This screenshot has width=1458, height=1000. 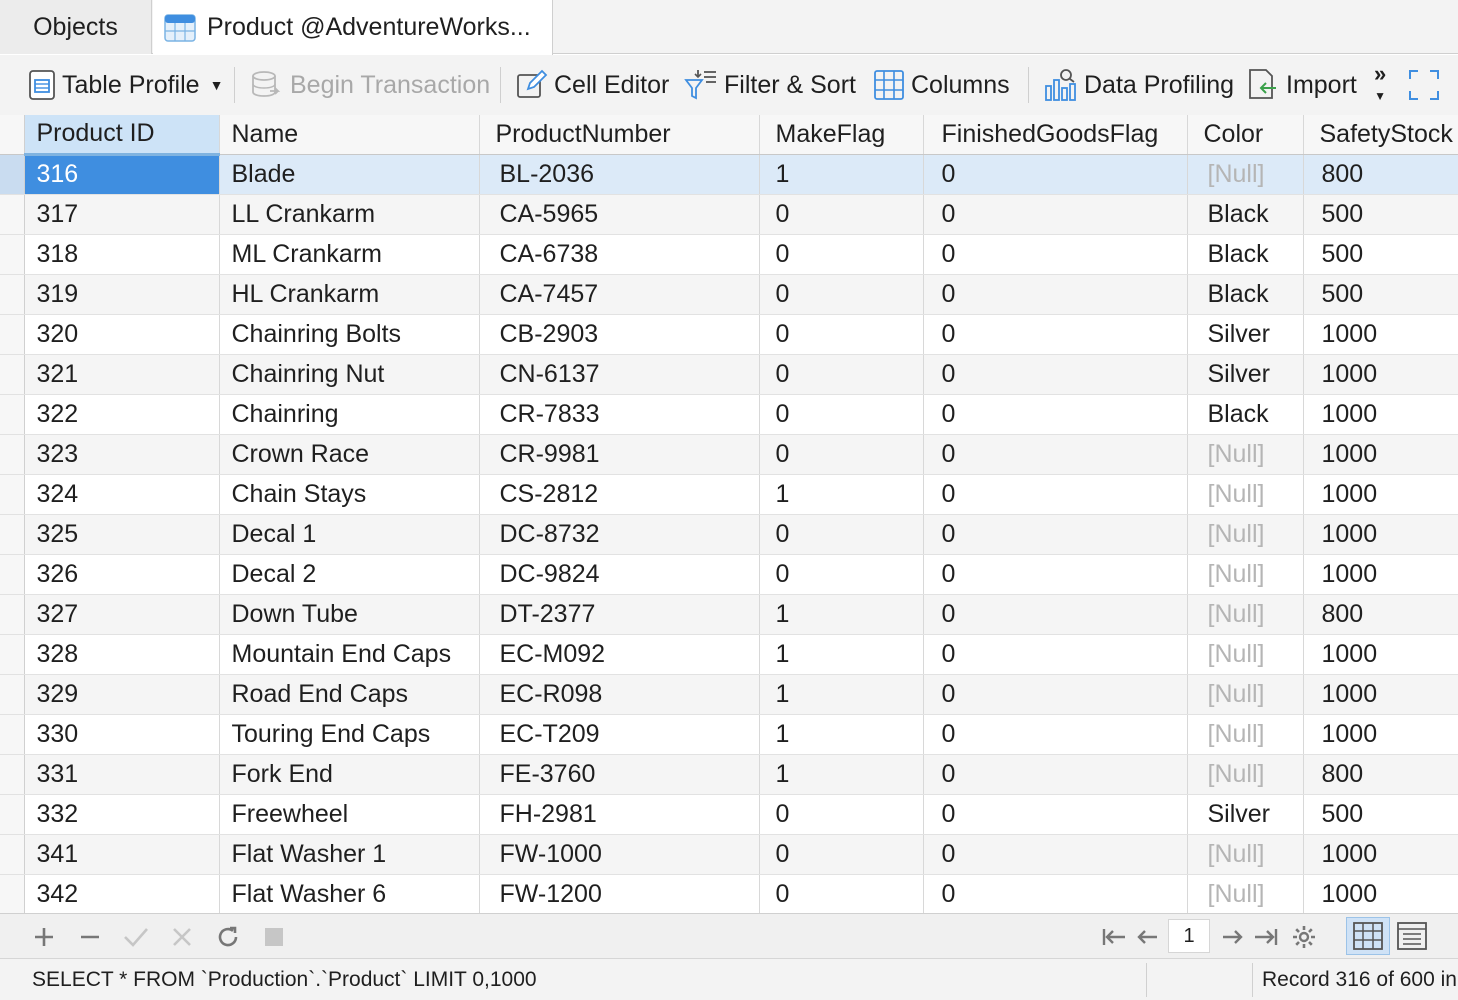 I want to click on table-row: 332 Freewheel FH-2981 0 0 Silver 500, so click(x=729, y=814).